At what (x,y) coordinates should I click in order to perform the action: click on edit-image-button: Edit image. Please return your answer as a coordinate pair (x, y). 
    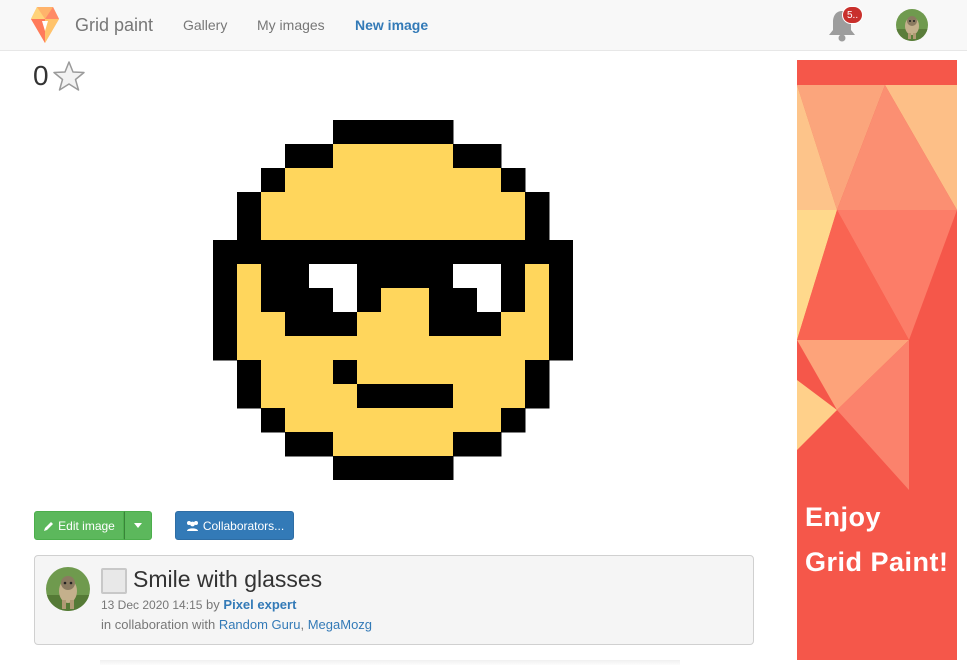
    Looking at the image, I should click on (79, 525).